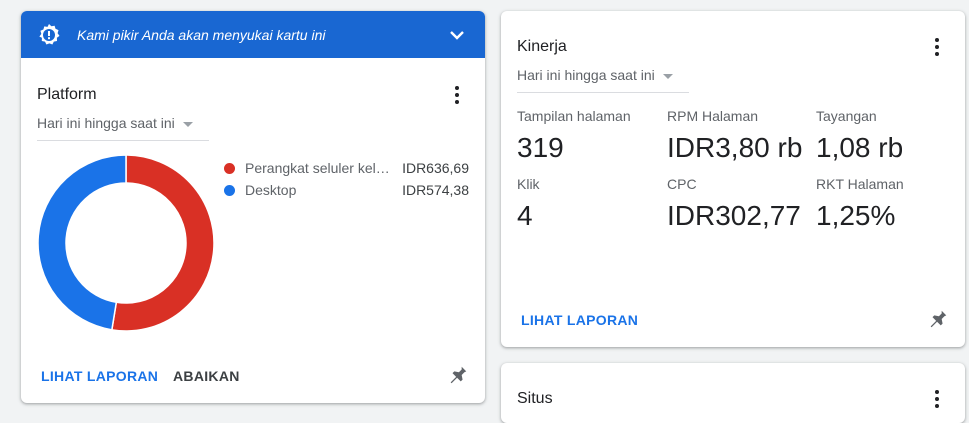 The height and width of the screenshot is (423, 969). What do you see at coordinates (206, 376) in the screenshot?
I see `dismiss-button: ABAIKAN` at bounding box center [206, 376].